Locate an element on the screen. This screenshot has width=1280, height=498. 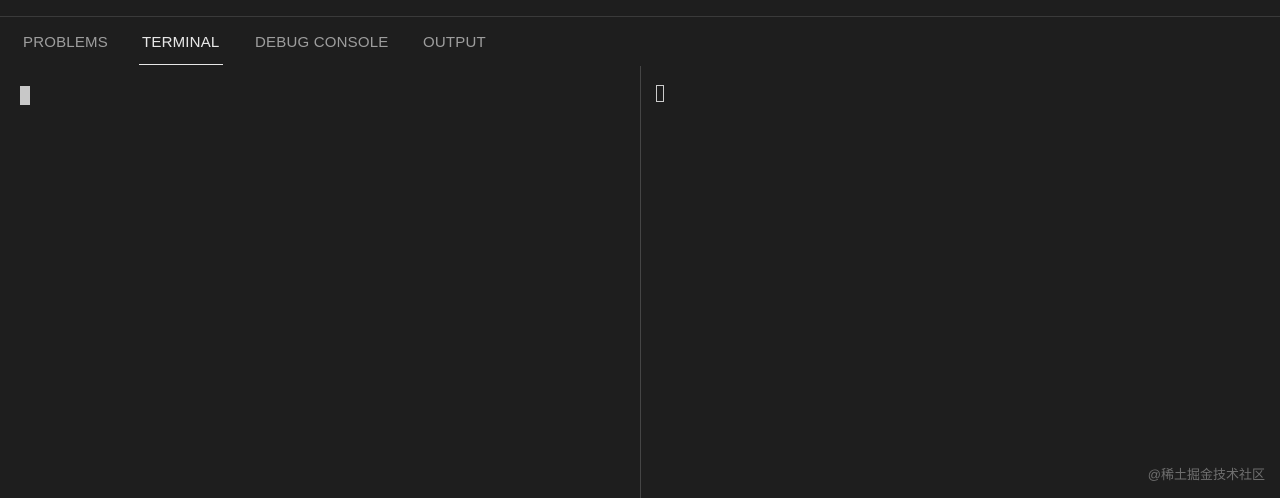
terminal-cursor is located at coordinates (25, 95).